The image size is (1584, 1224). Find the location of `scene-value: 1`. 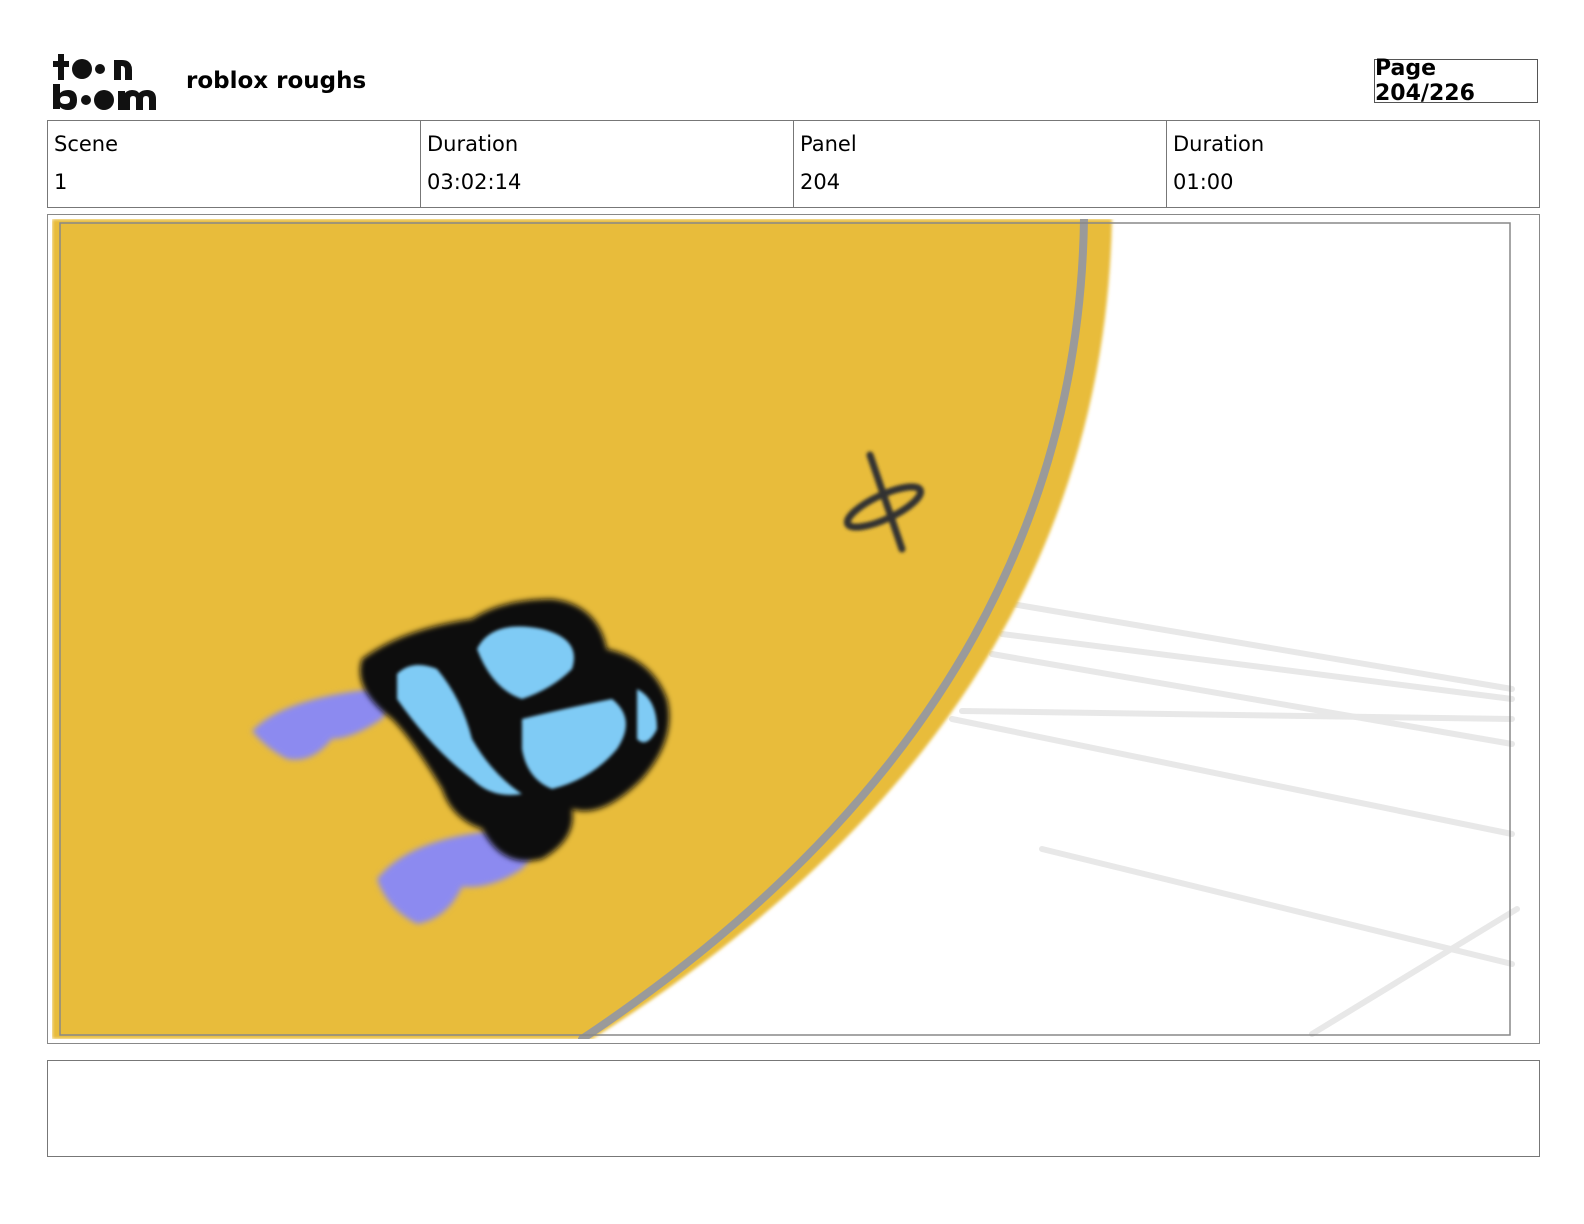

scene-value: 1 is located at coordinates (61, 182).